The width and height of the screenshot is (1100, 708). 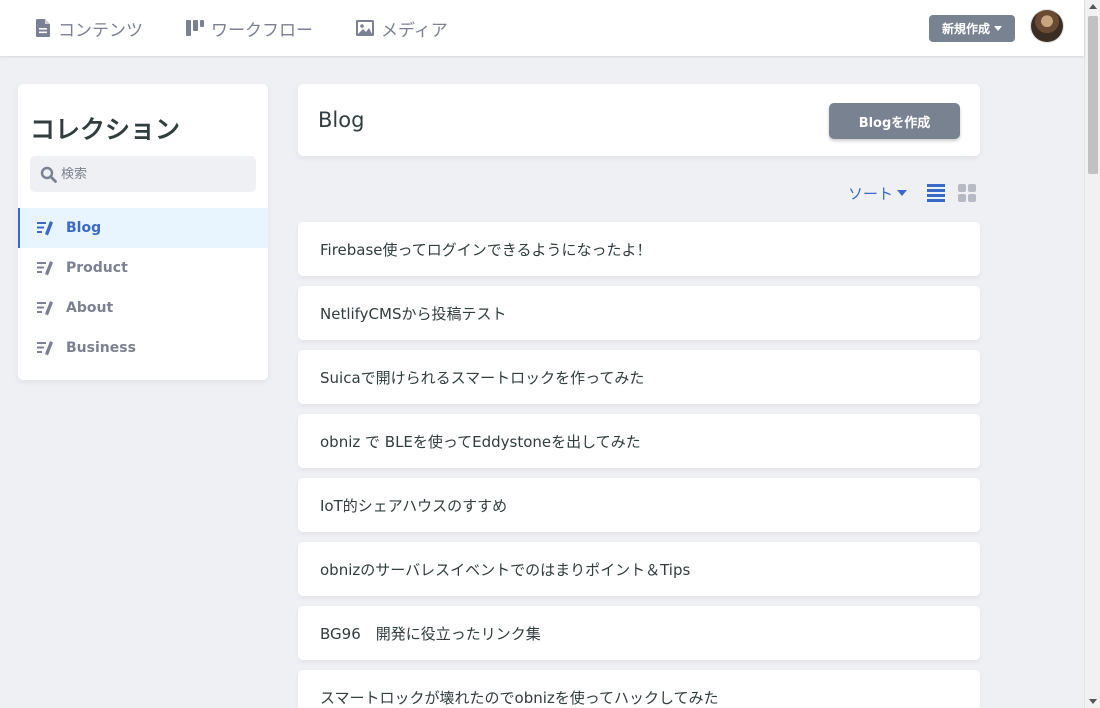 What do you see at coordinates (936, 193) in the screenshot?
I see `list-view-icon` at bounding box center [936, 193].